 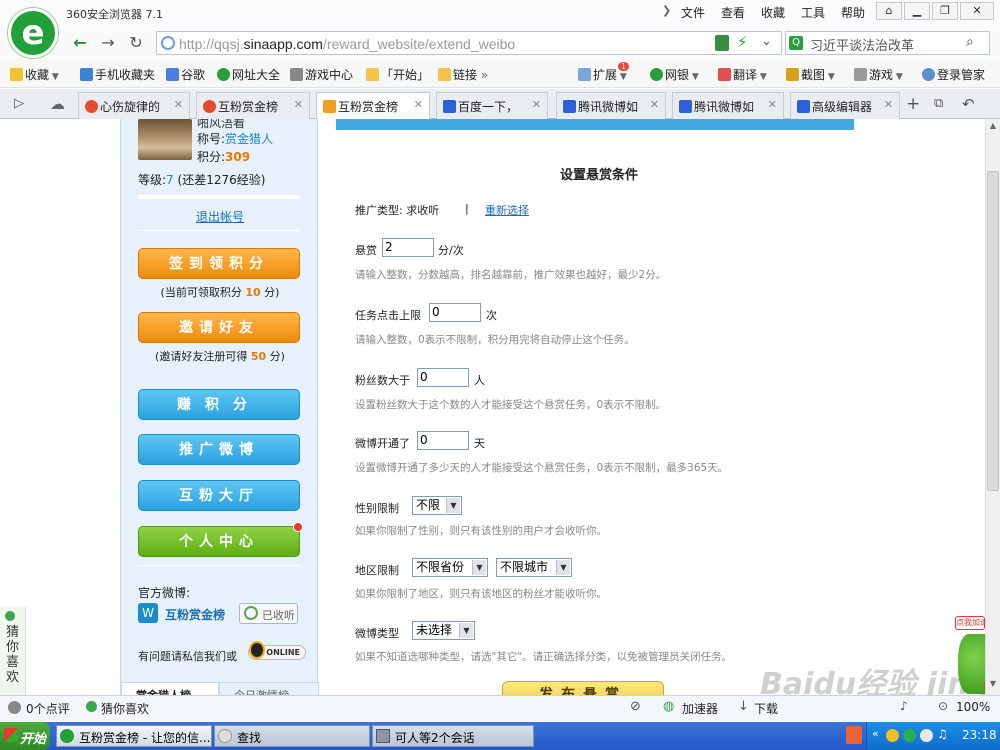 I want to click on follow-hall-button: 互粉大厅, so click(x=219, y=495).